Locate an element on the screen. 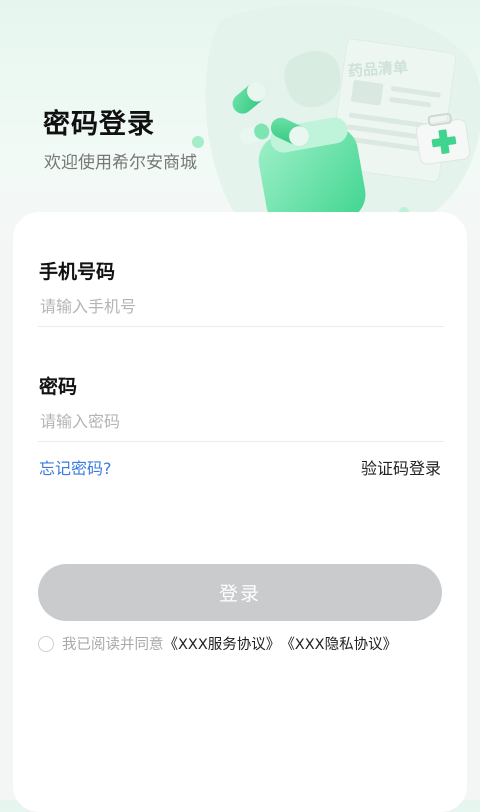 The image size is (480, 812). welcome-subtitle: 欢迎使用希尔安商城 is located at coordinates (120, 163).